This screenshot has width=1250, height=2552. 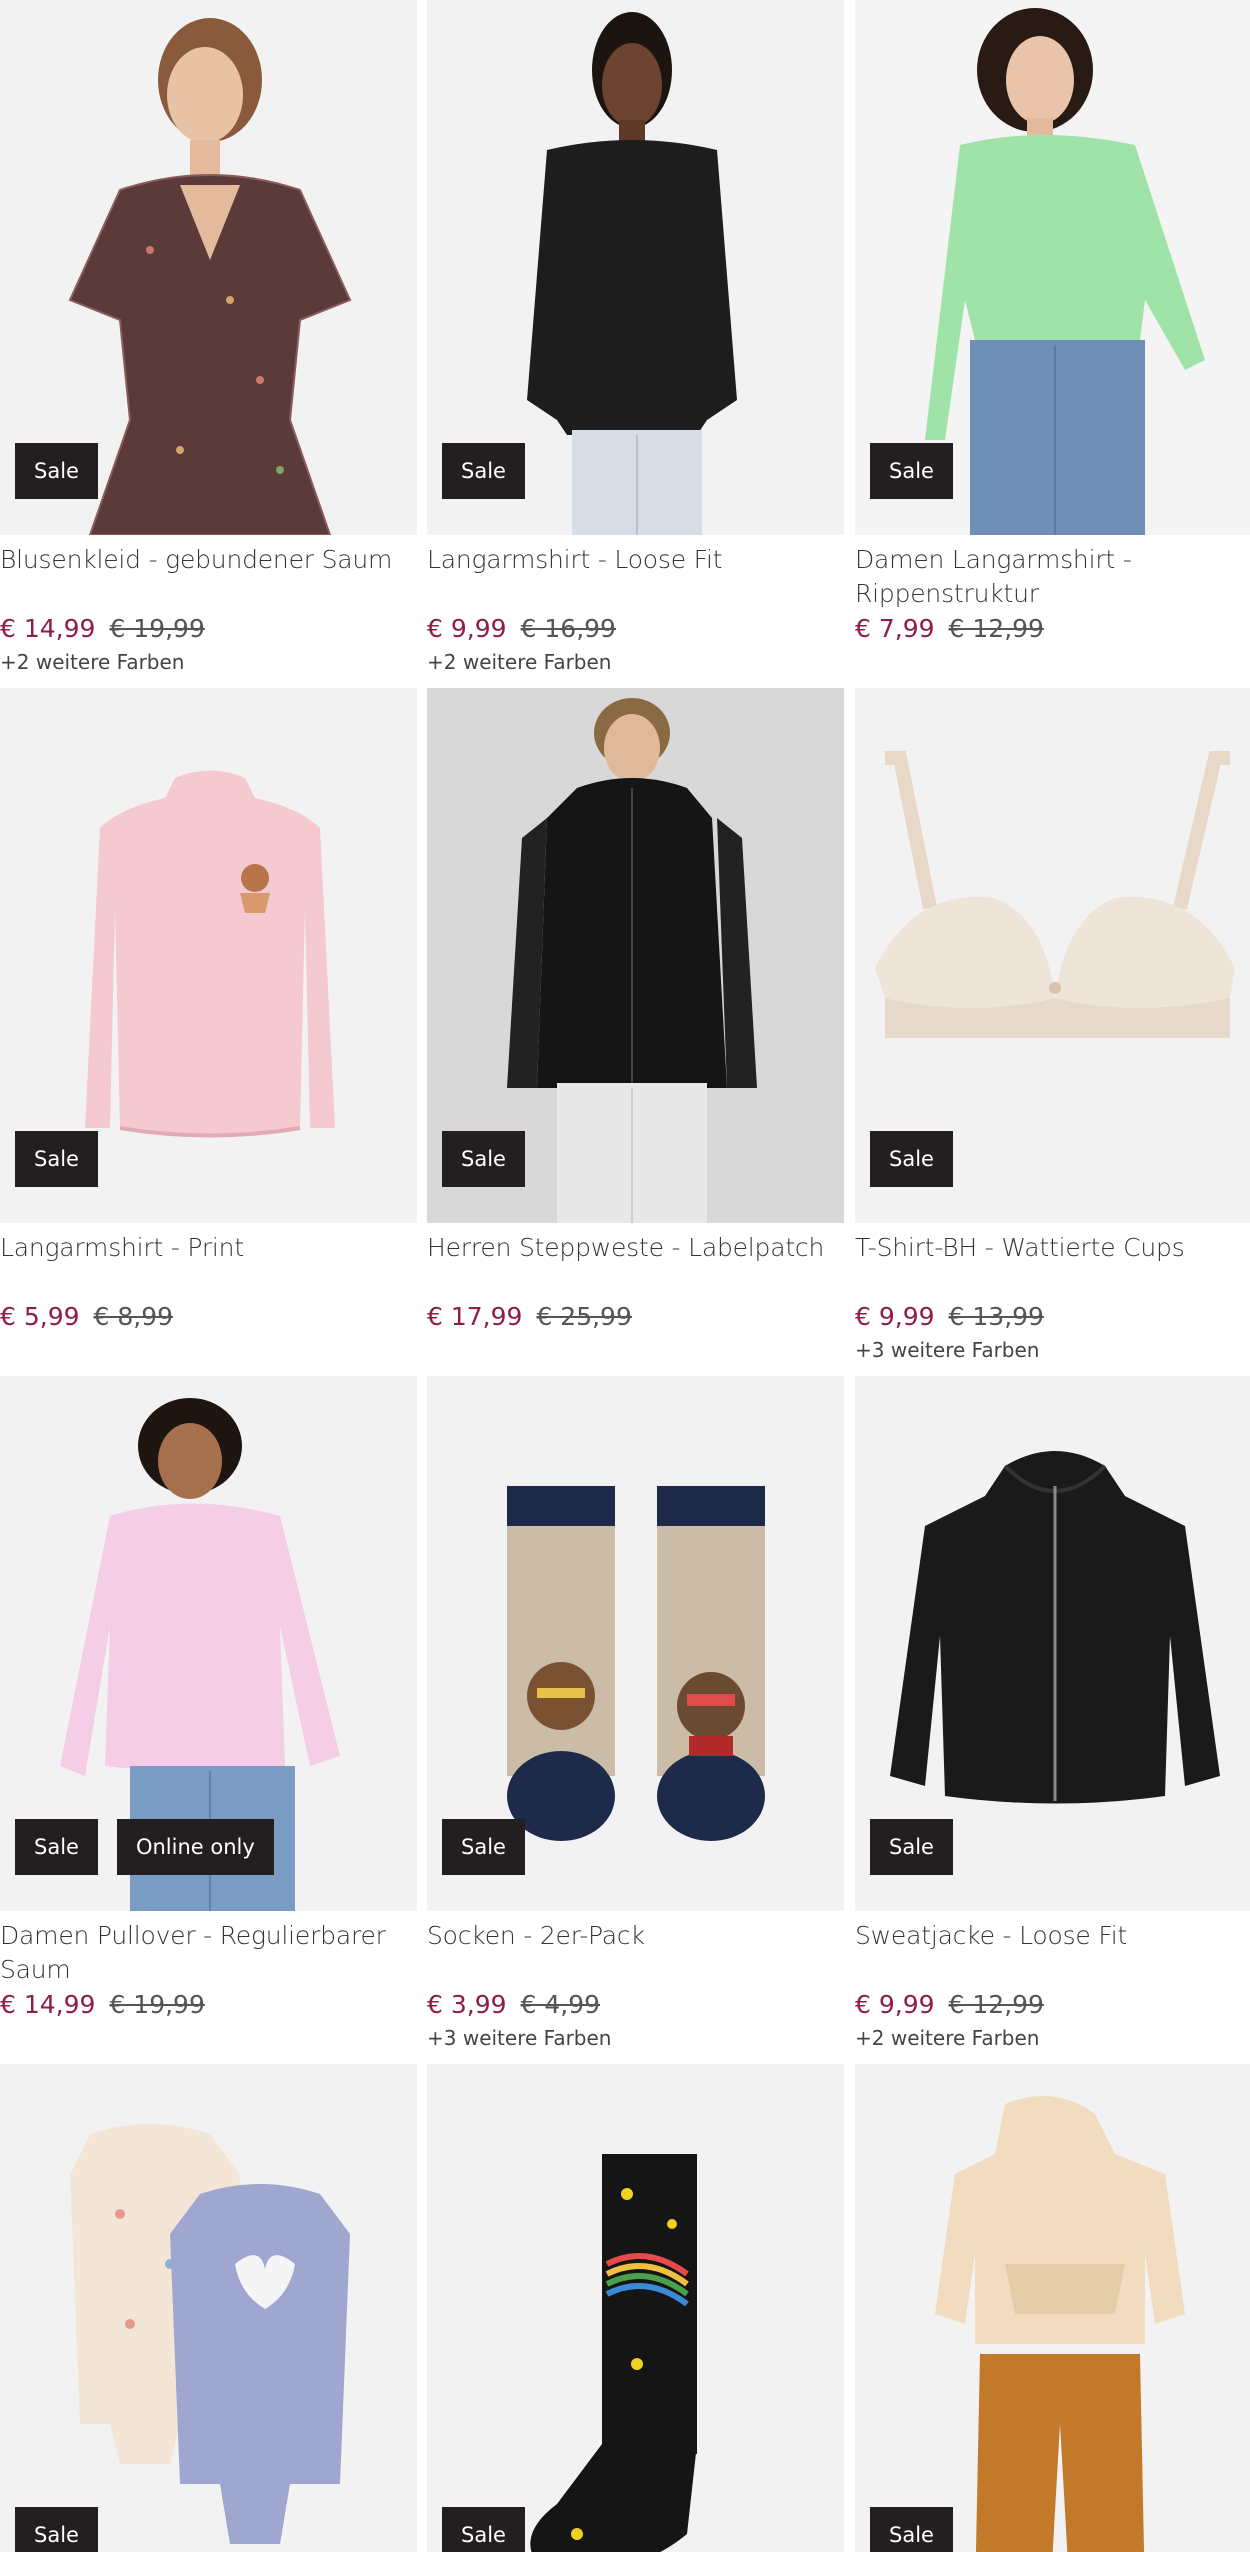 What do you see at coordinates (208, 577) in the screenshot?
I see `product-title: Blusenkleid - gebundener Saum` at bounding box center [208, 577].